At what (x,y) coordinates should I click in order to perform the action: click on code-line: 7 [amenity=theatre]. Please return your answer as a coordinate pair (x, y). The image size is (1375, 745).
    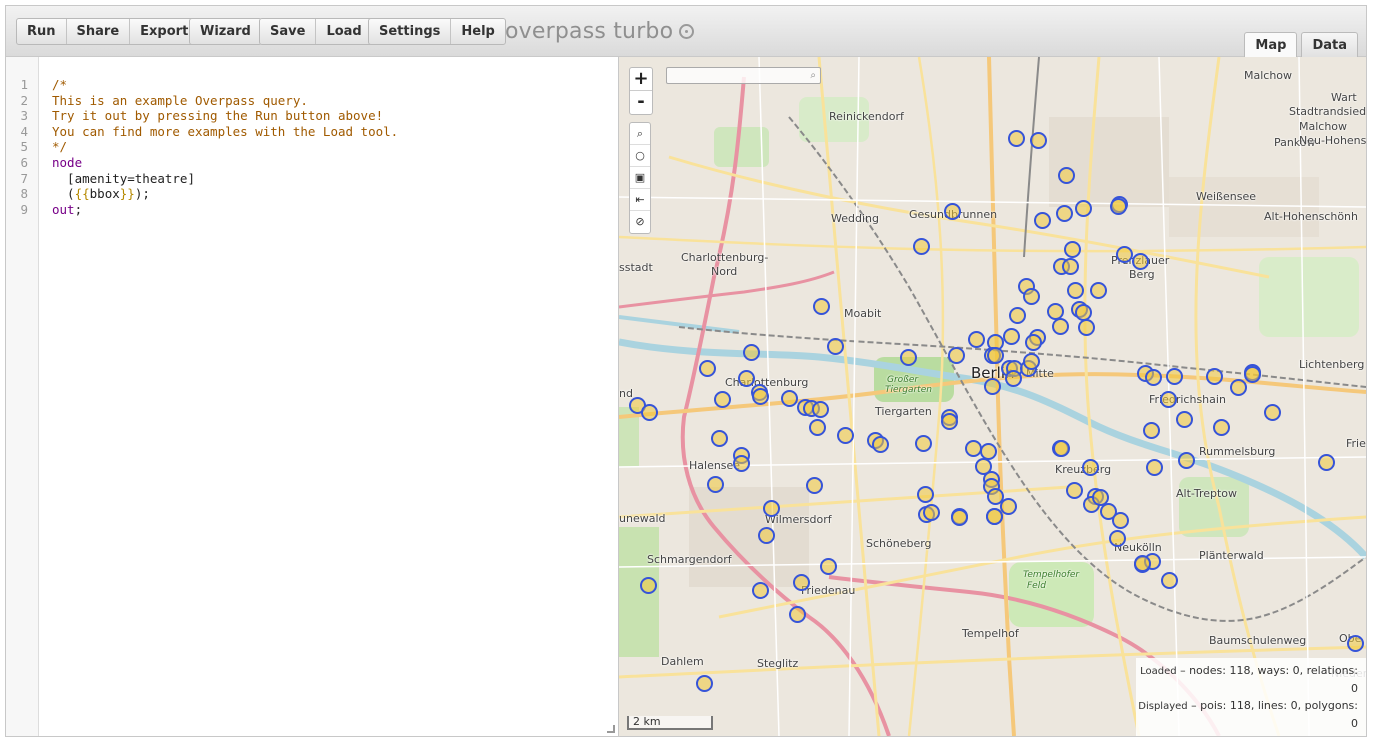
    Looking at the image, I should click on (312, 179).